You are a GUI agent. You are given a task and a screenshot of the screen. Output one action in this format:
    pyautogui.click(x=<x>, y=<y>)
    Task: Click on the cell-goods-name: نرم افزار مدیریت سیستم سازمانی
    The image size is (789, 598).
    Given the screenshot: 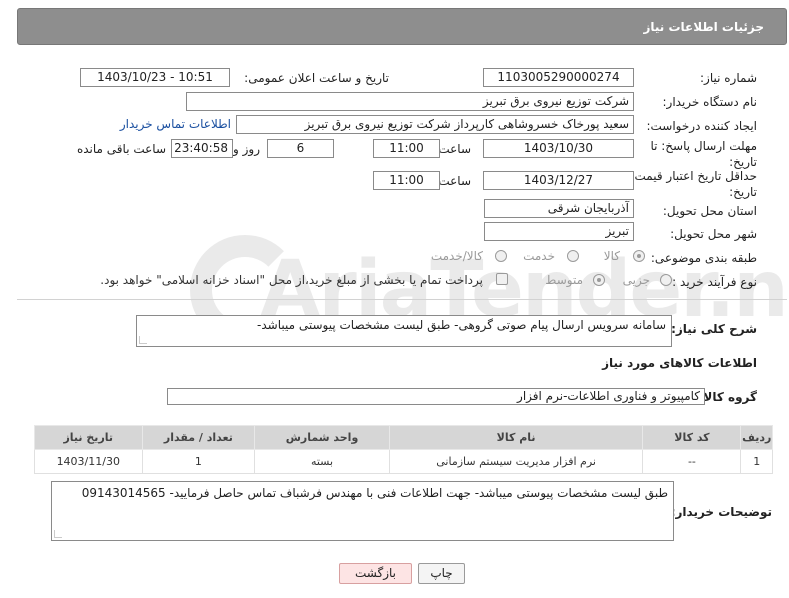 What is the action you would take?
    pyautogui.click(x=516, y=461)
    